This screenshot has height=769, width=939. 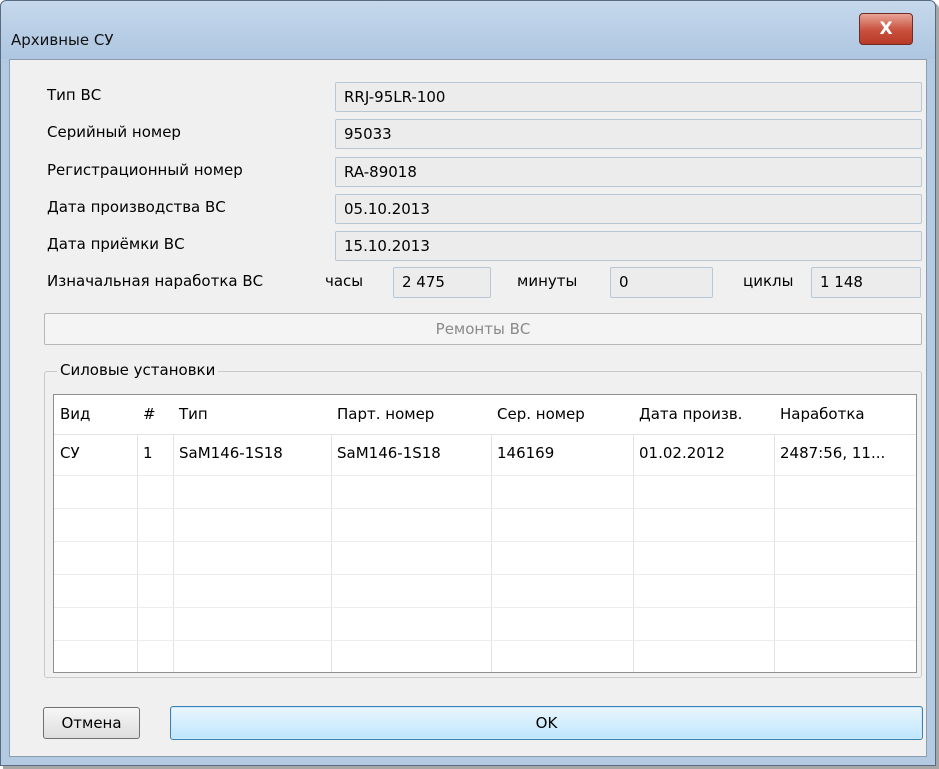 I want to click on serial-field: 95033, so click(x=628, y=134).